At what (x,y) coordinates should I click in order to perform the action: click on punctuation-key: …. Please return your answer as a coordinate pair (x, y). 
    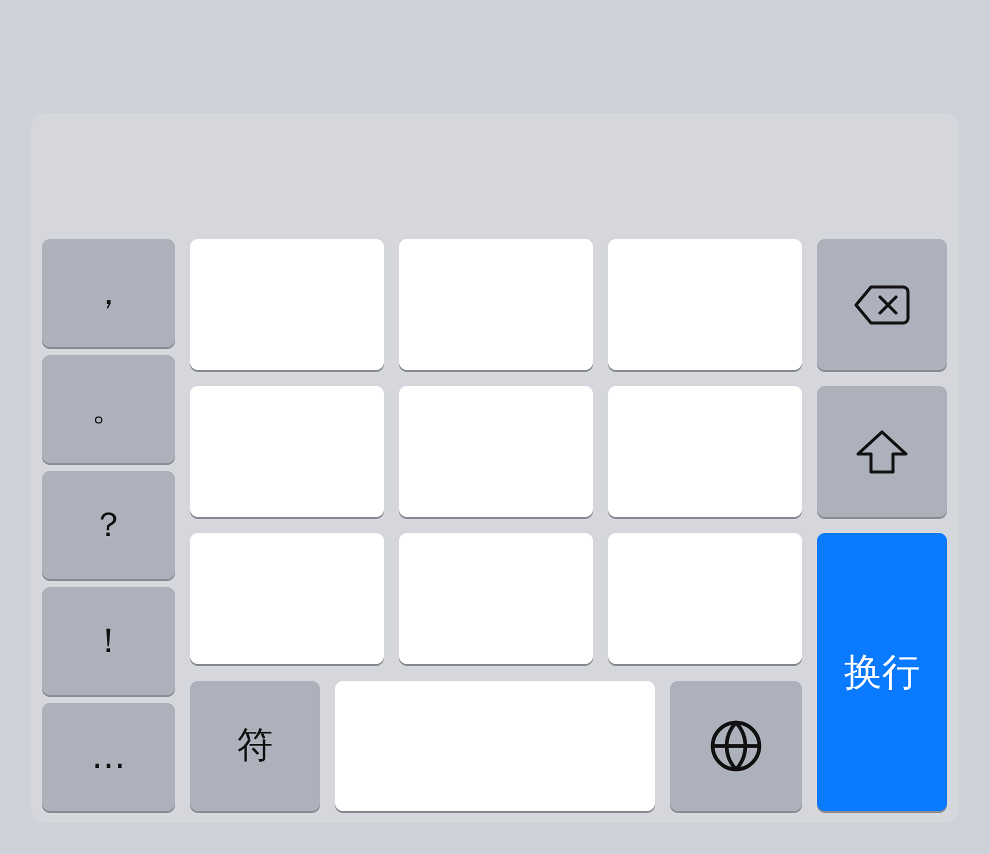
    Looking at the image, I should click on (108, 757).